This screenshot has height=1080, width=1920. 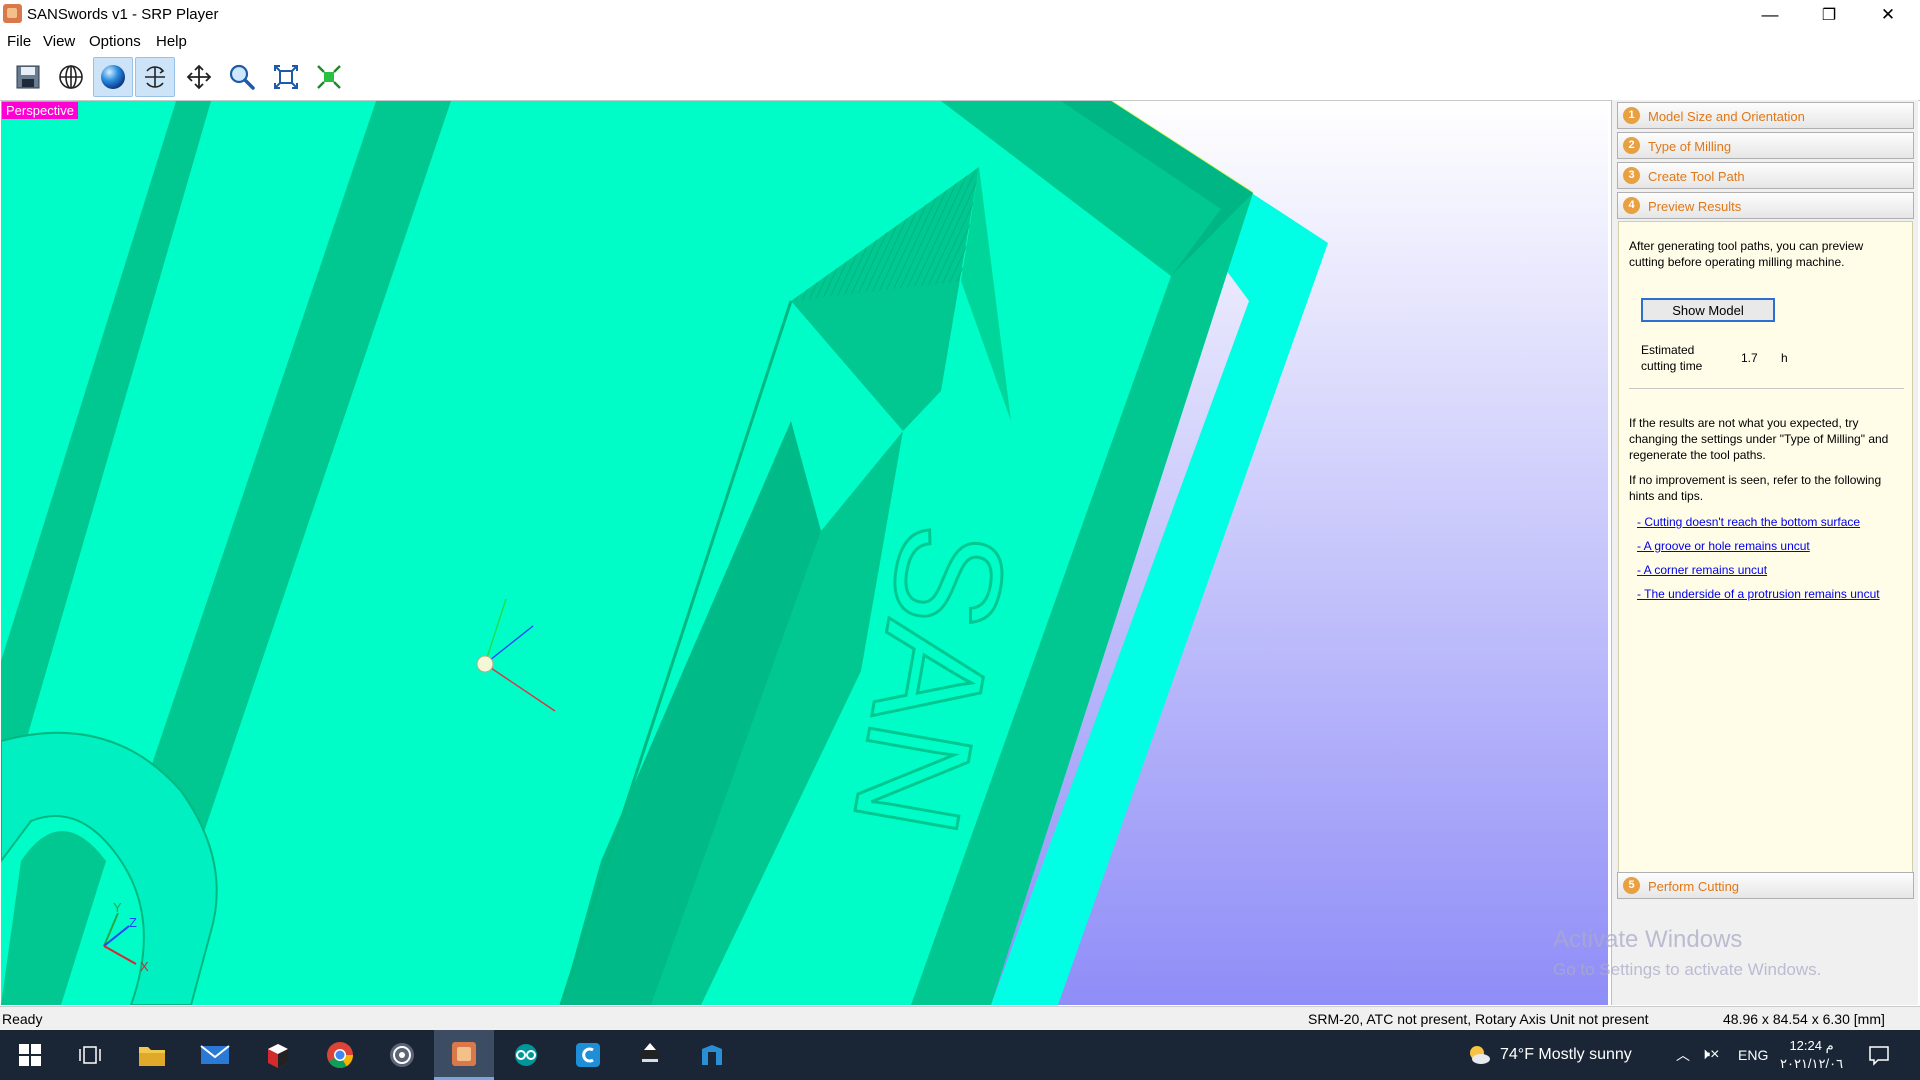 What do you see at coordinates (960, 77) in the screenshot?
I see `toolbar` at bounding box center [960, 77].